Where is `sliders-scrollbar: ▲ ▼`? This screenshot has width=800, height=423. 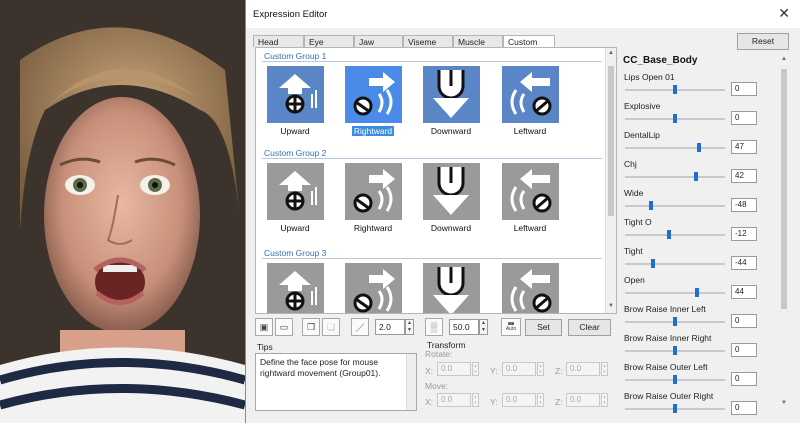 sliders-scrollbar: ▲ ▼ is located at coordinates (784, 233).